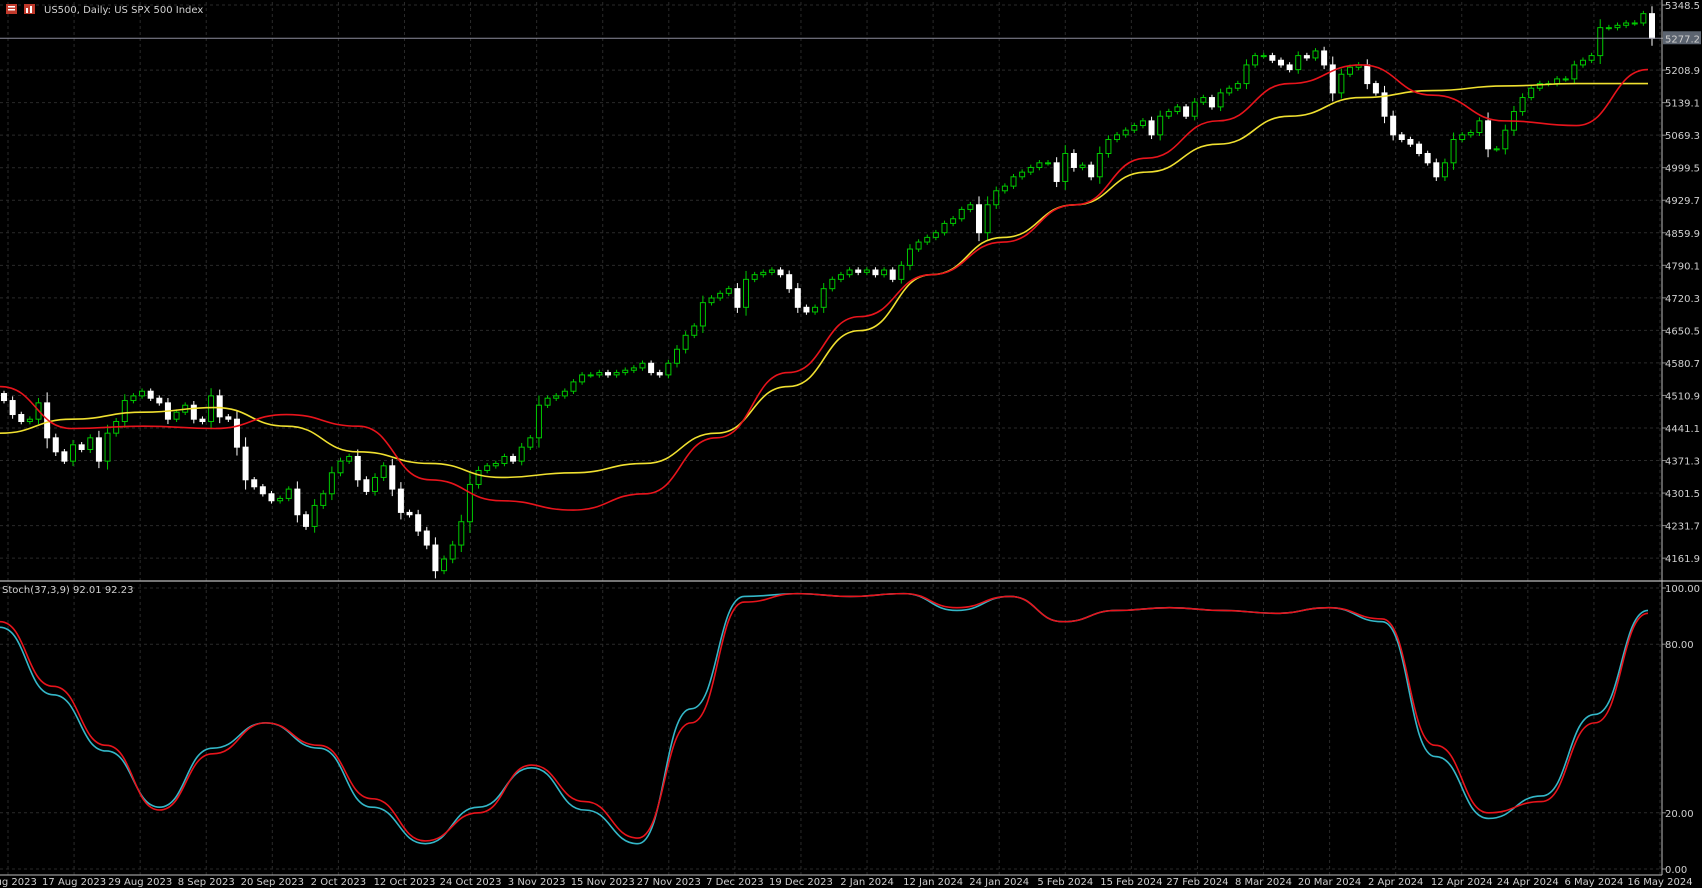 The height and width of the screenshot is (888, 1702). I want to click on stoch-title: Stoch(37,3,9) 92.01 92.23, so click(67, 590).